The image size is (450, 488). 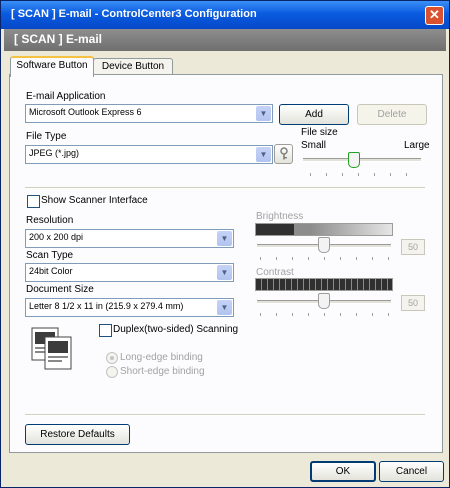 What do you see at coordinates (112, 372) in the screenshot?
I see `short-edge-binding-radio` at bounding box center [112, 372].